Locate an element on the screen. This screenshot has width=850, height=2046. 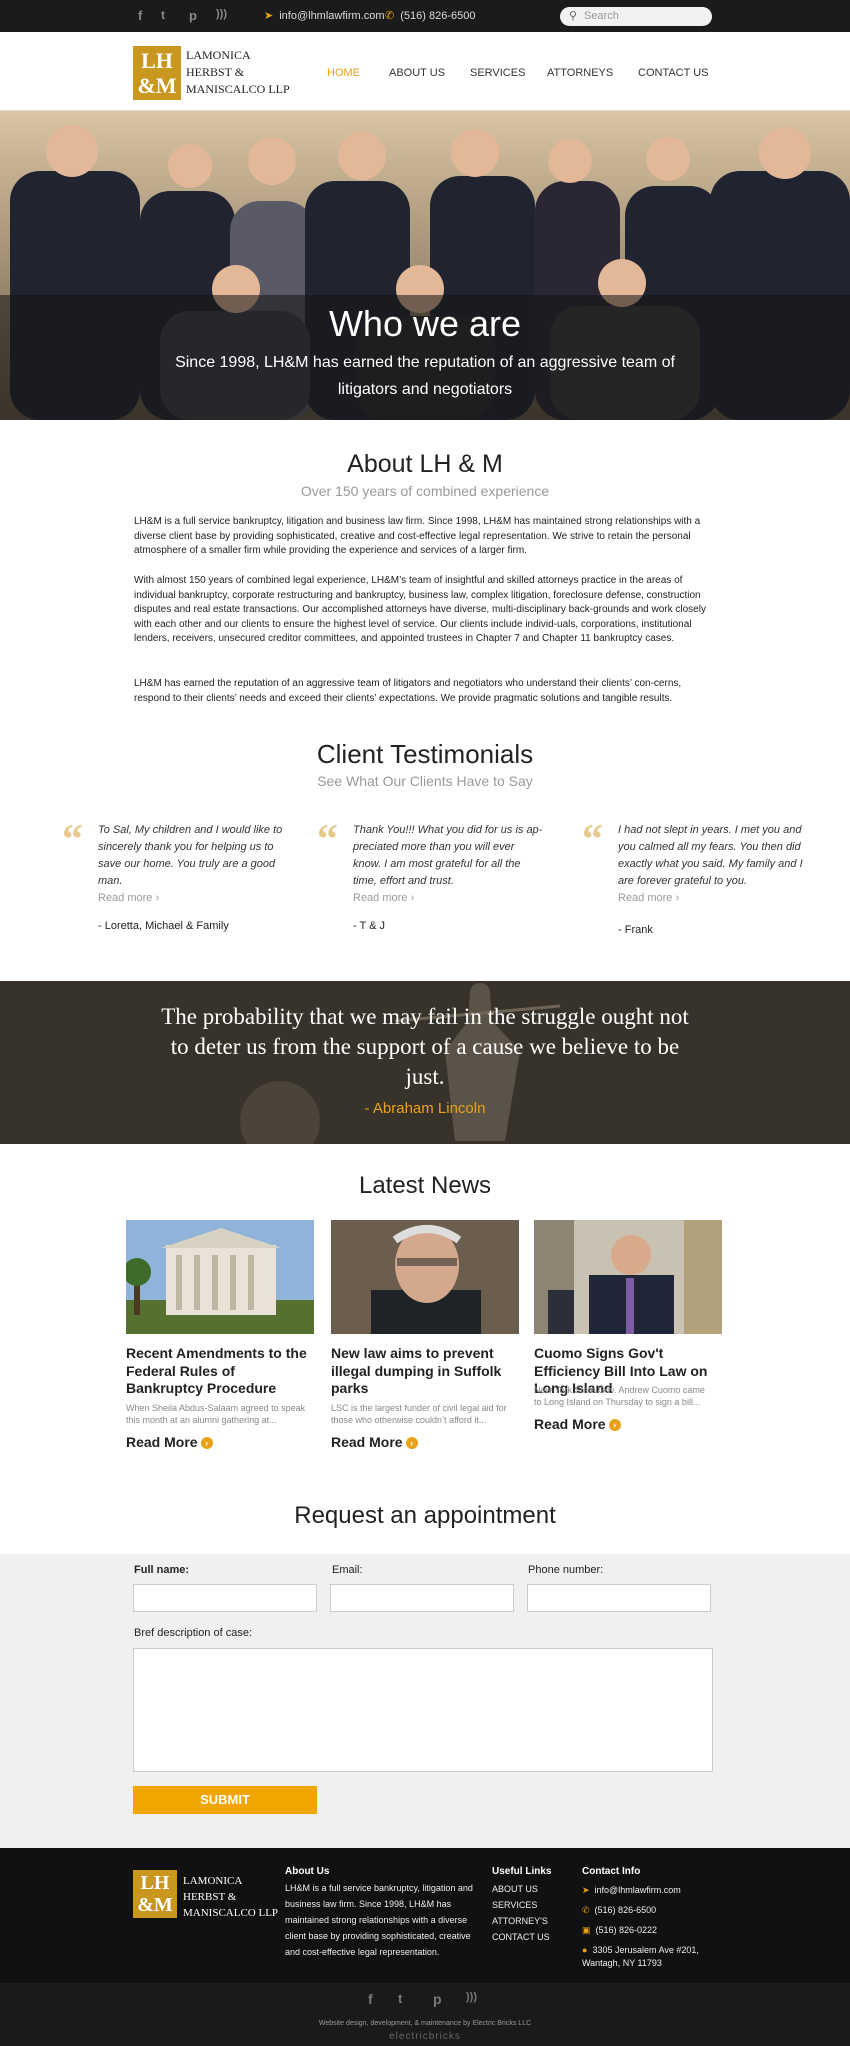
footer-about-title: About Us is located at coordinates (307, 1871).